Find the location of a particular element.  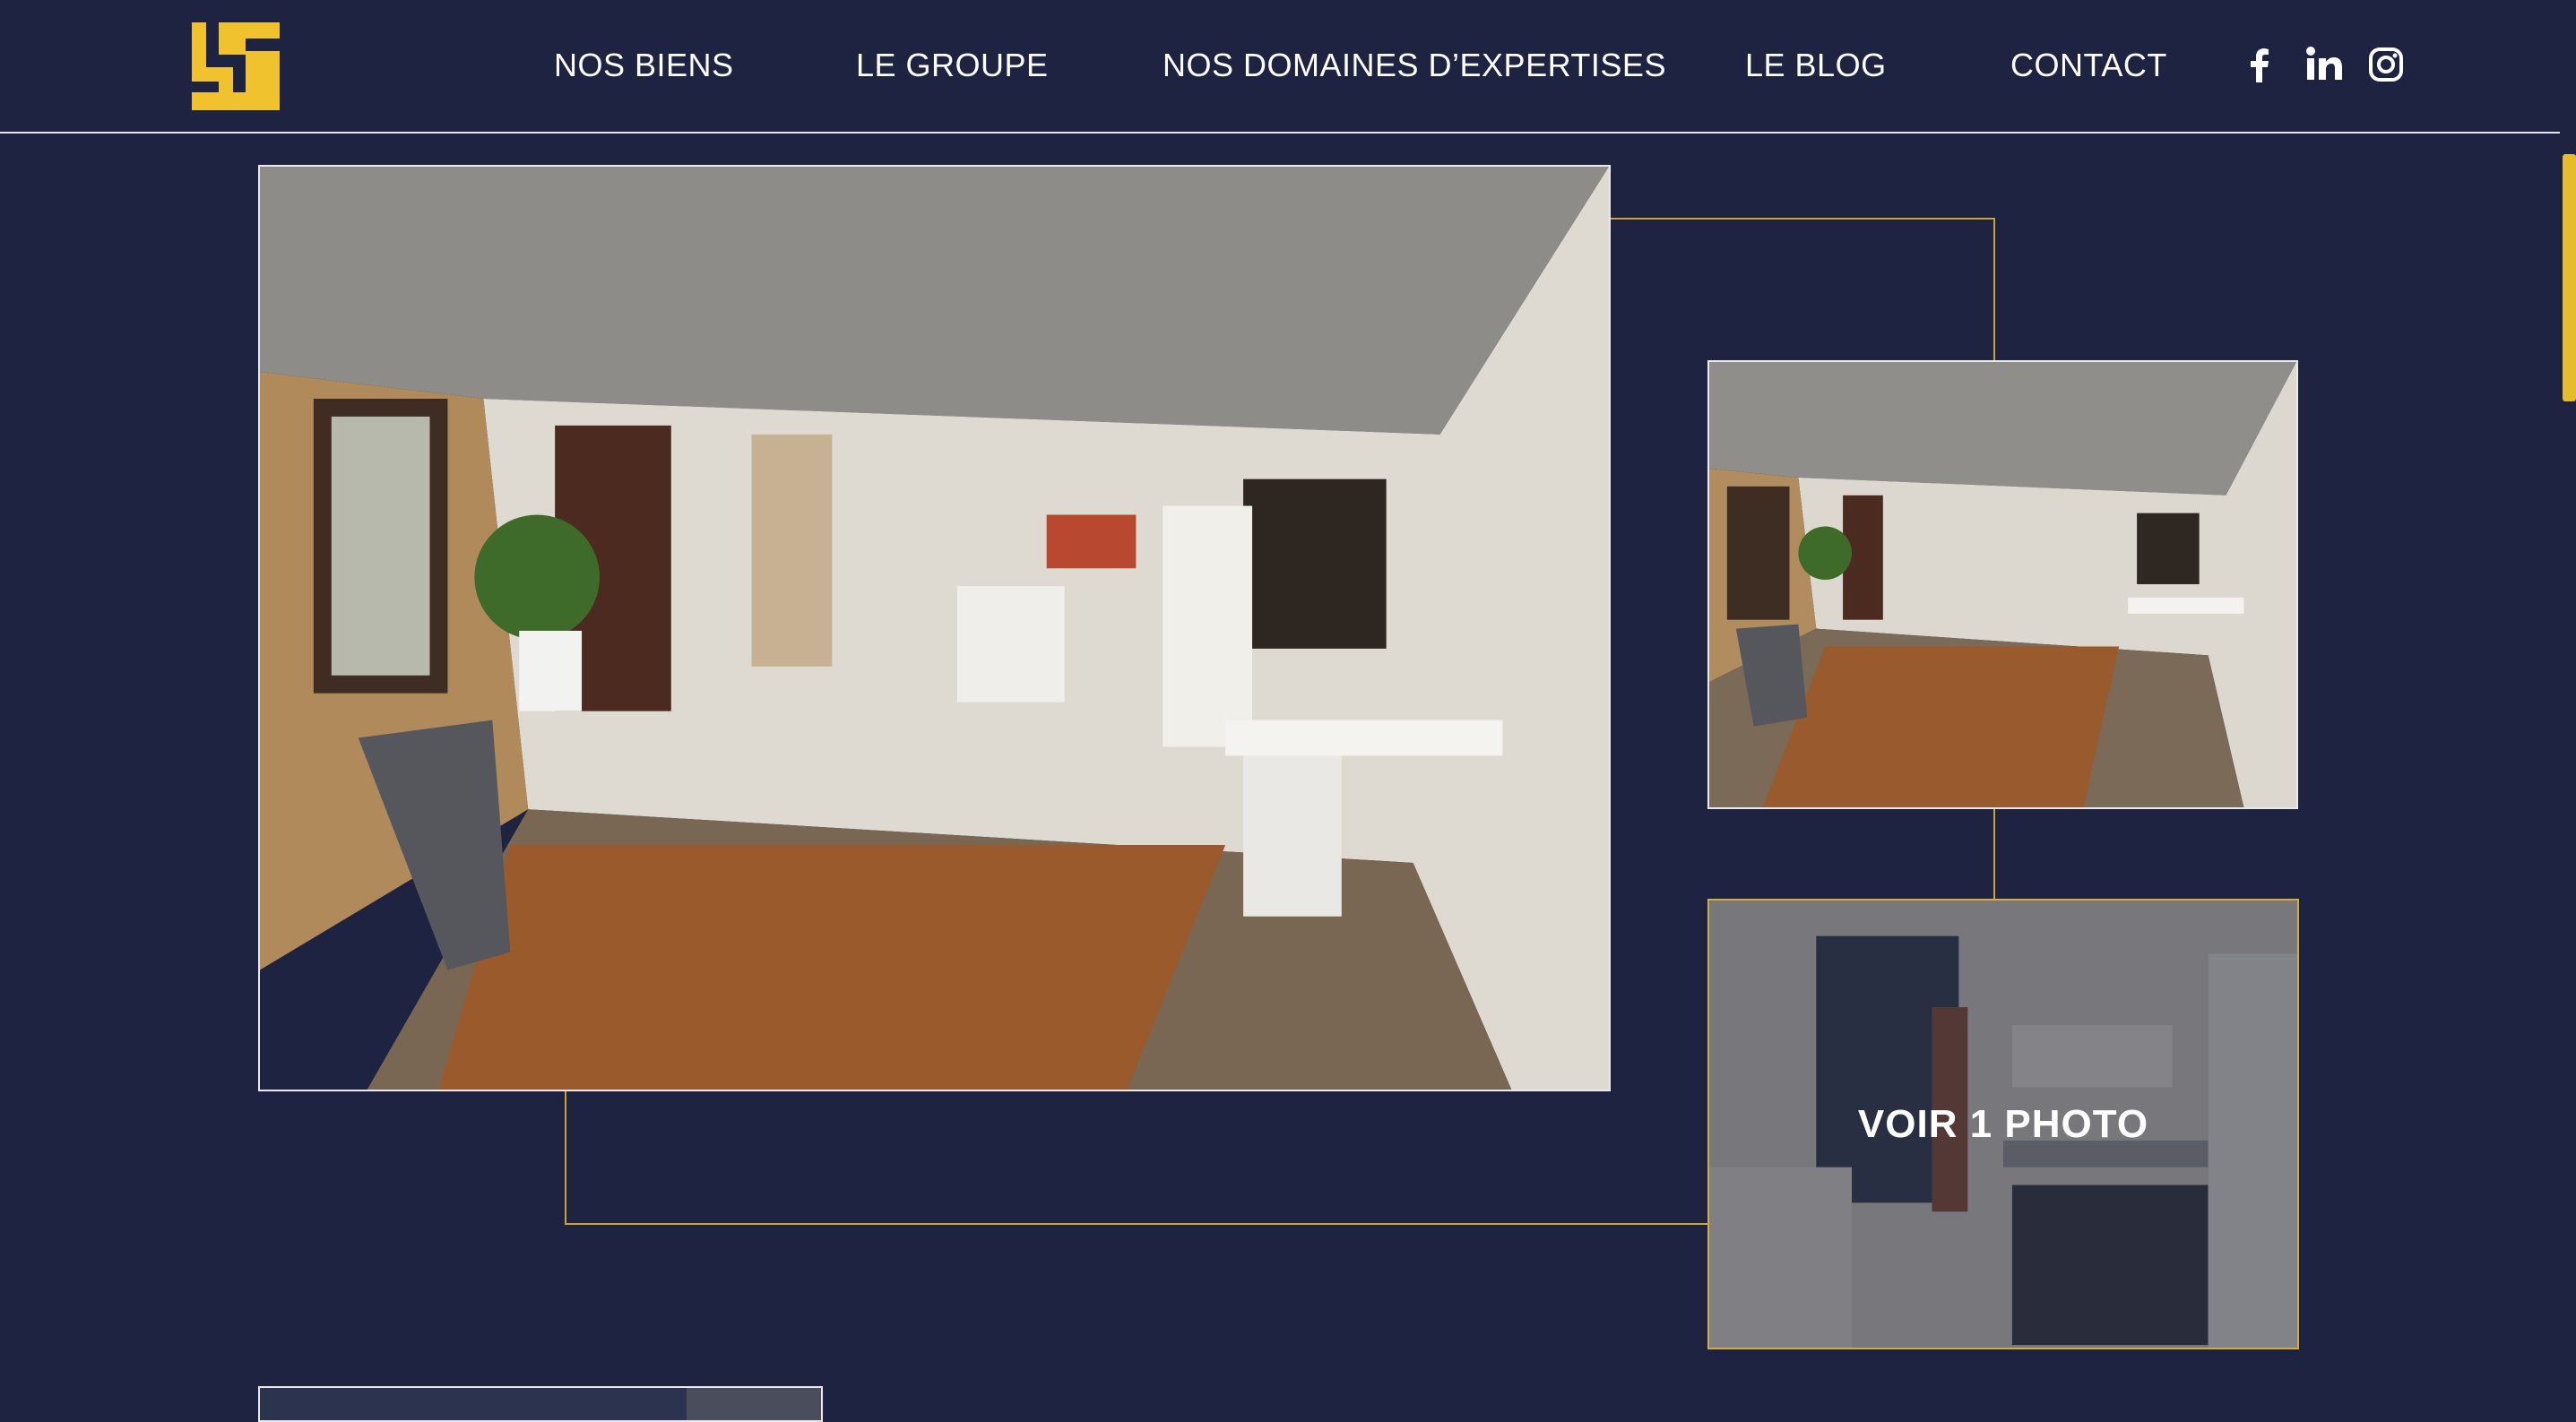

office-interior-photo-side is located at coordinates (2002, 584).